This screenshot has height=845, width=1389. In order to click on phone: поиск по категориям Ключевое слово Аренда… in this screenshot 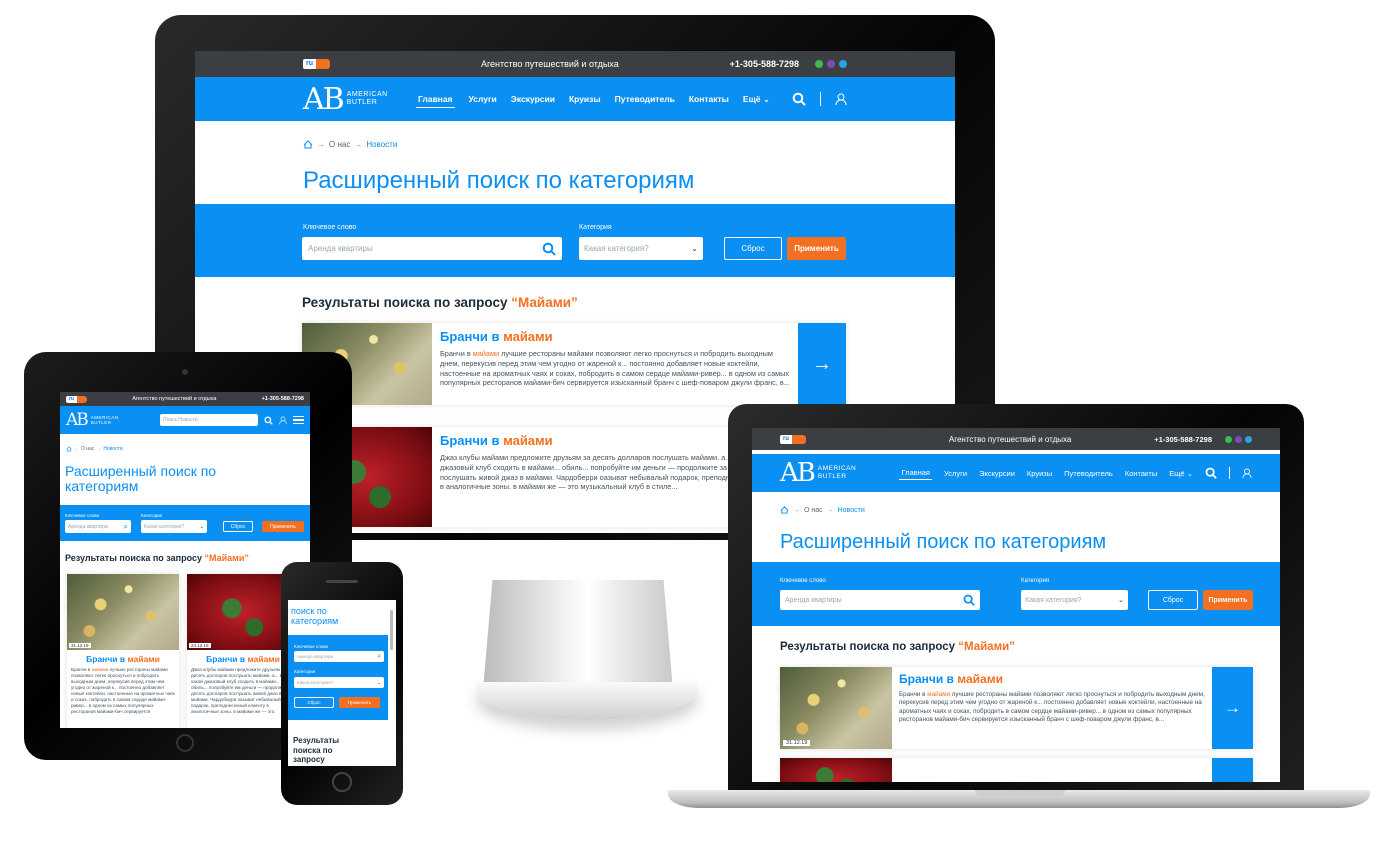, I will do `click(342, 683)`.